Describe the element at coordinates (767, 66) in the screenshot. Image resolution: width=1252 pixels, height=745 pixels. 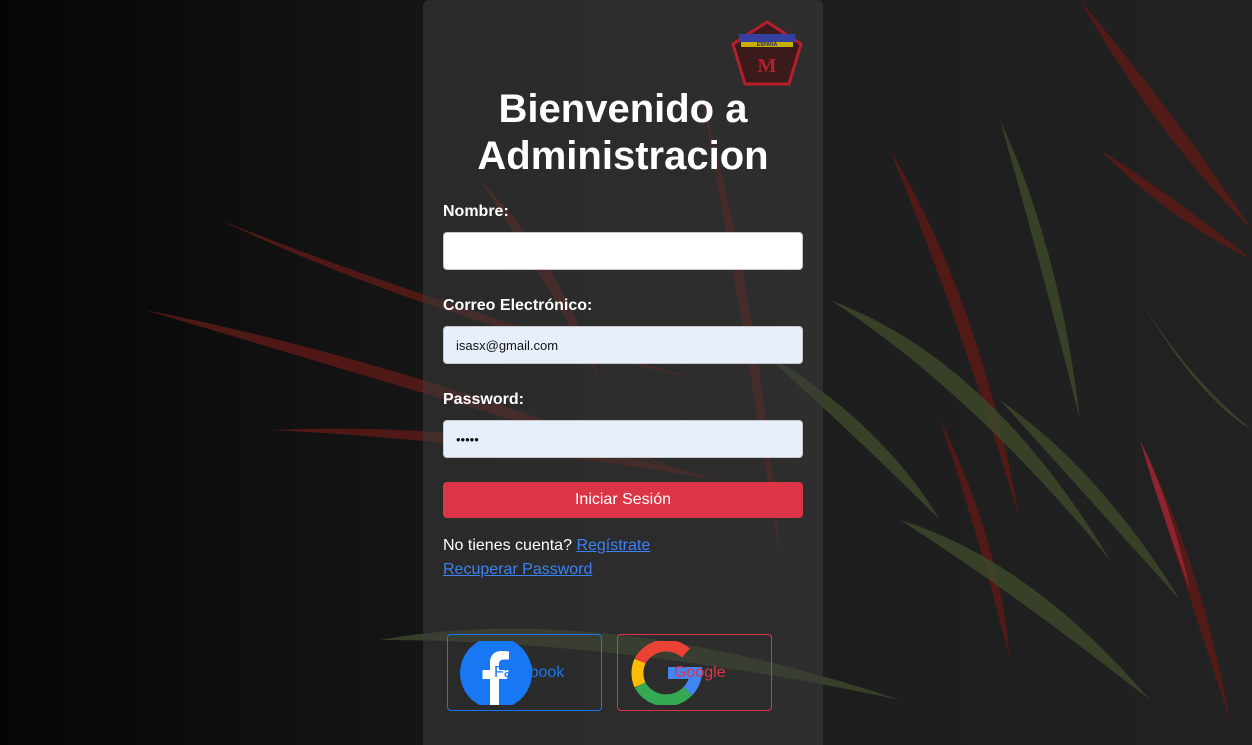
I see `logo-letter: M` at that location.